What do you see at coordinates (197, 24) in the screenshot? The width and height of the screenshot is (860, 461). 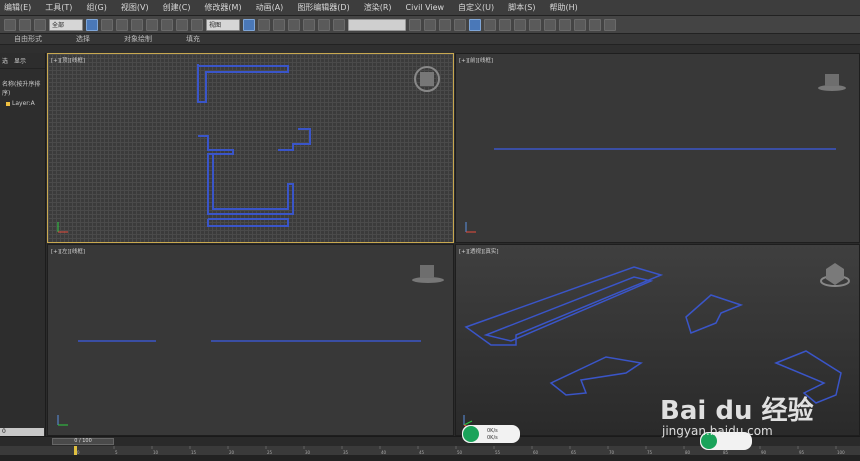 I see `placement-icon` at bounding box center [197, 24].